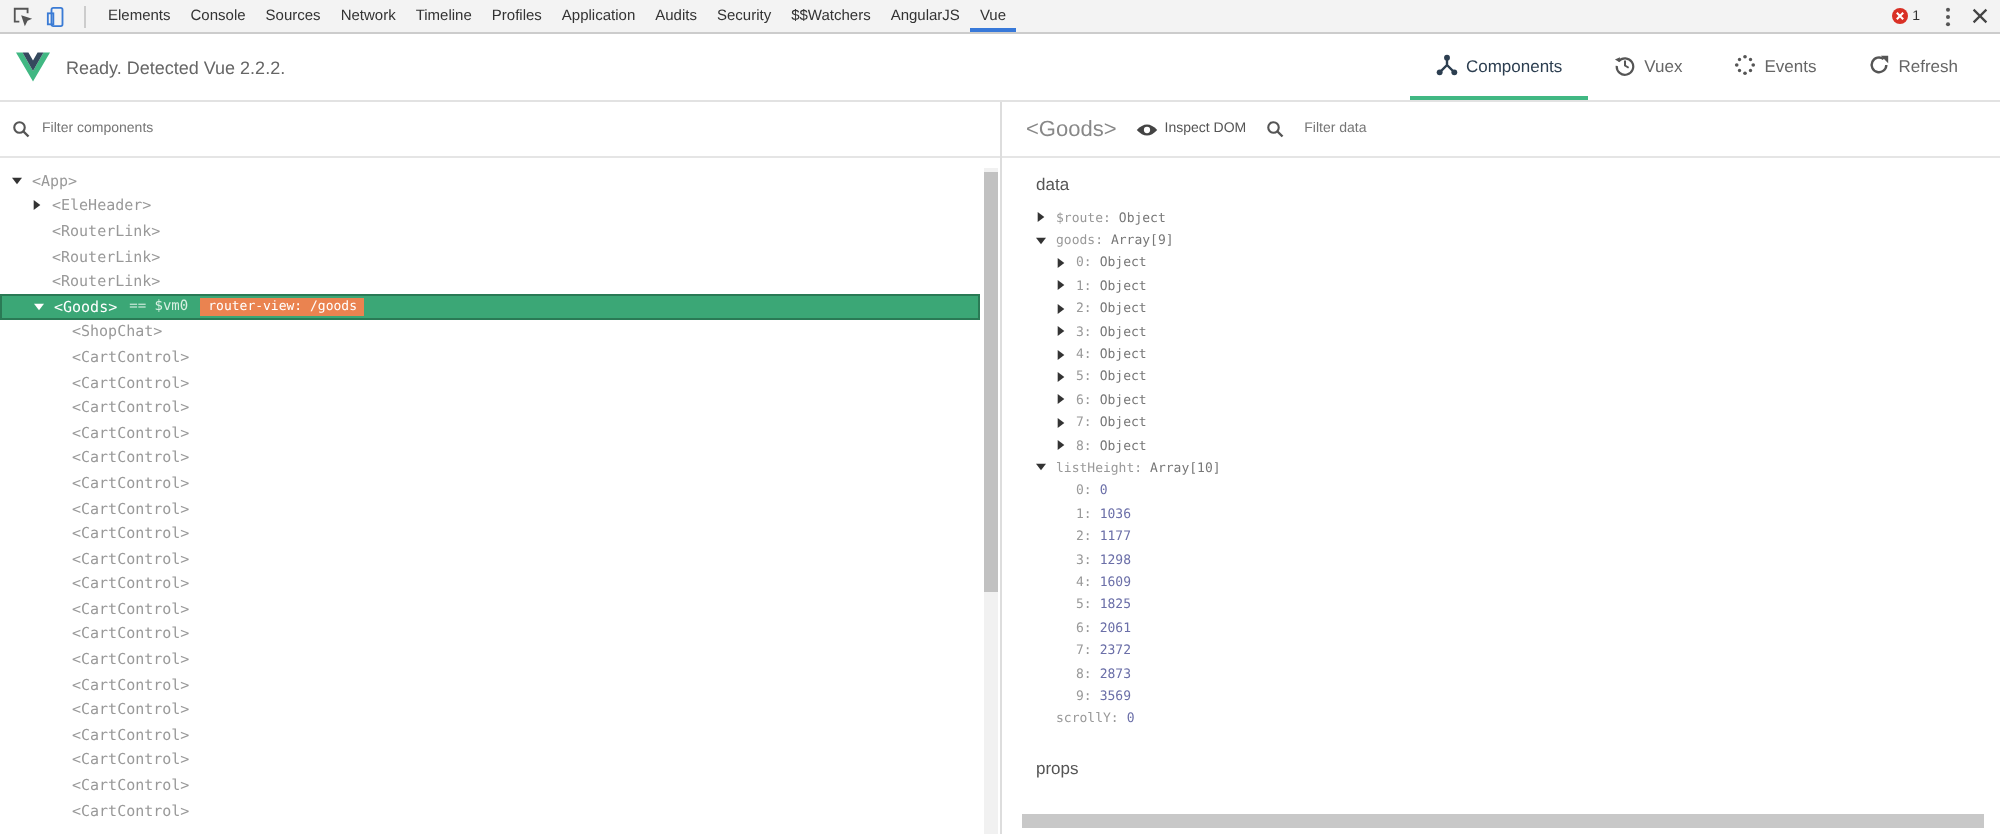 The height and width of the screenshot is (834, 2000). Describe the element at coordinates (1879, 65) in the screenshot. I see `refresh-icon` at that location.